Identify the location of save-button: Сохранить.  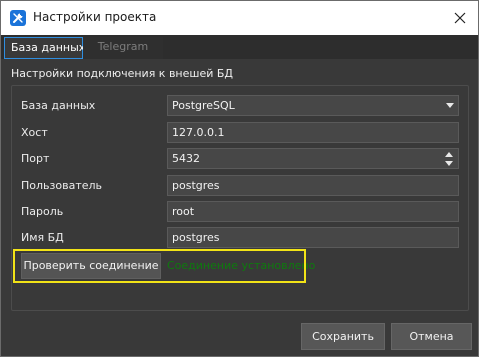
(343, 336).